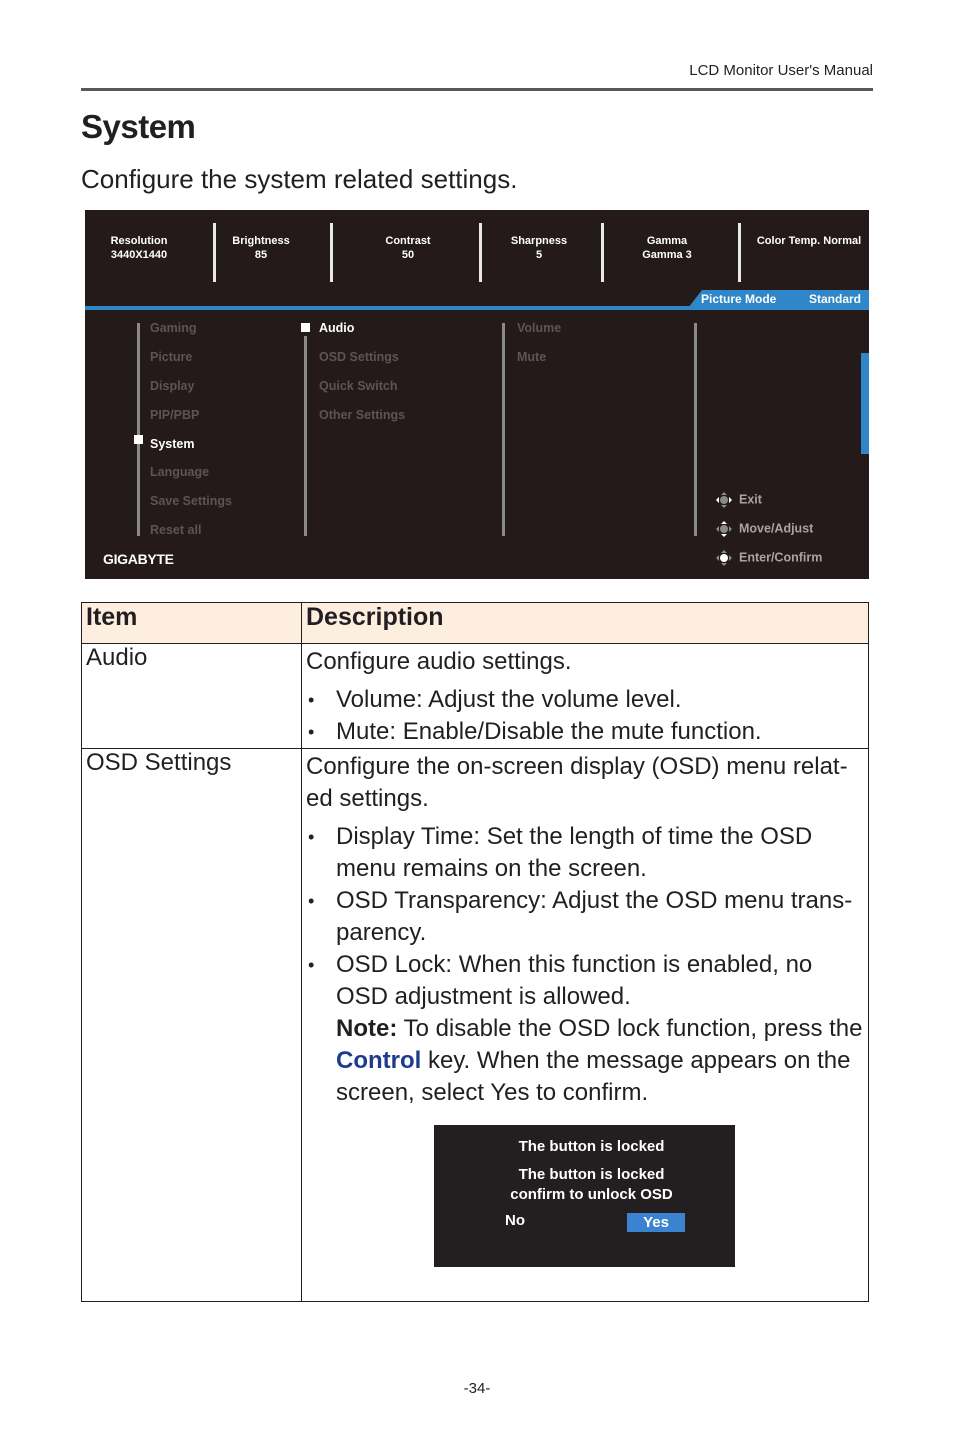 The image size is (954, 1438). What do you see at coordinates (191, 501) in the screenshot?
I see `menu-item-save-settings: Save Settings` at bounding box center [191, 501].